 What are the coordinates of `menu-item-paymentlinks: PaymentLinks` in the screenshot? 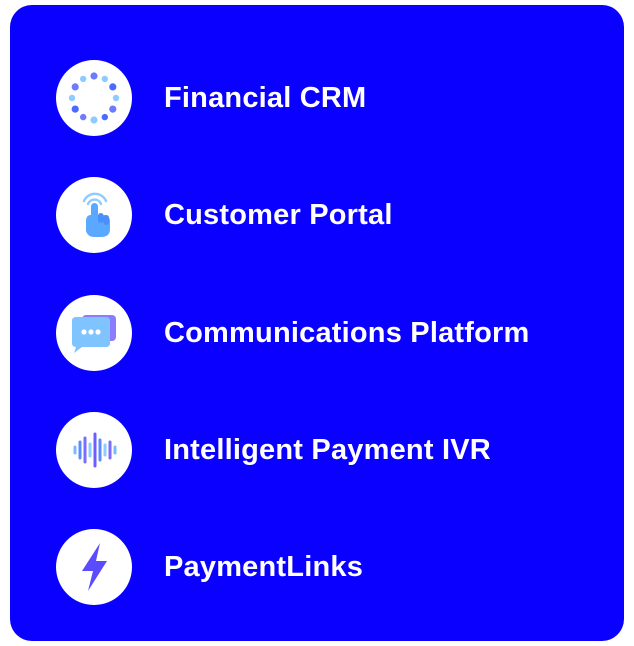 It's located at (209, 567).